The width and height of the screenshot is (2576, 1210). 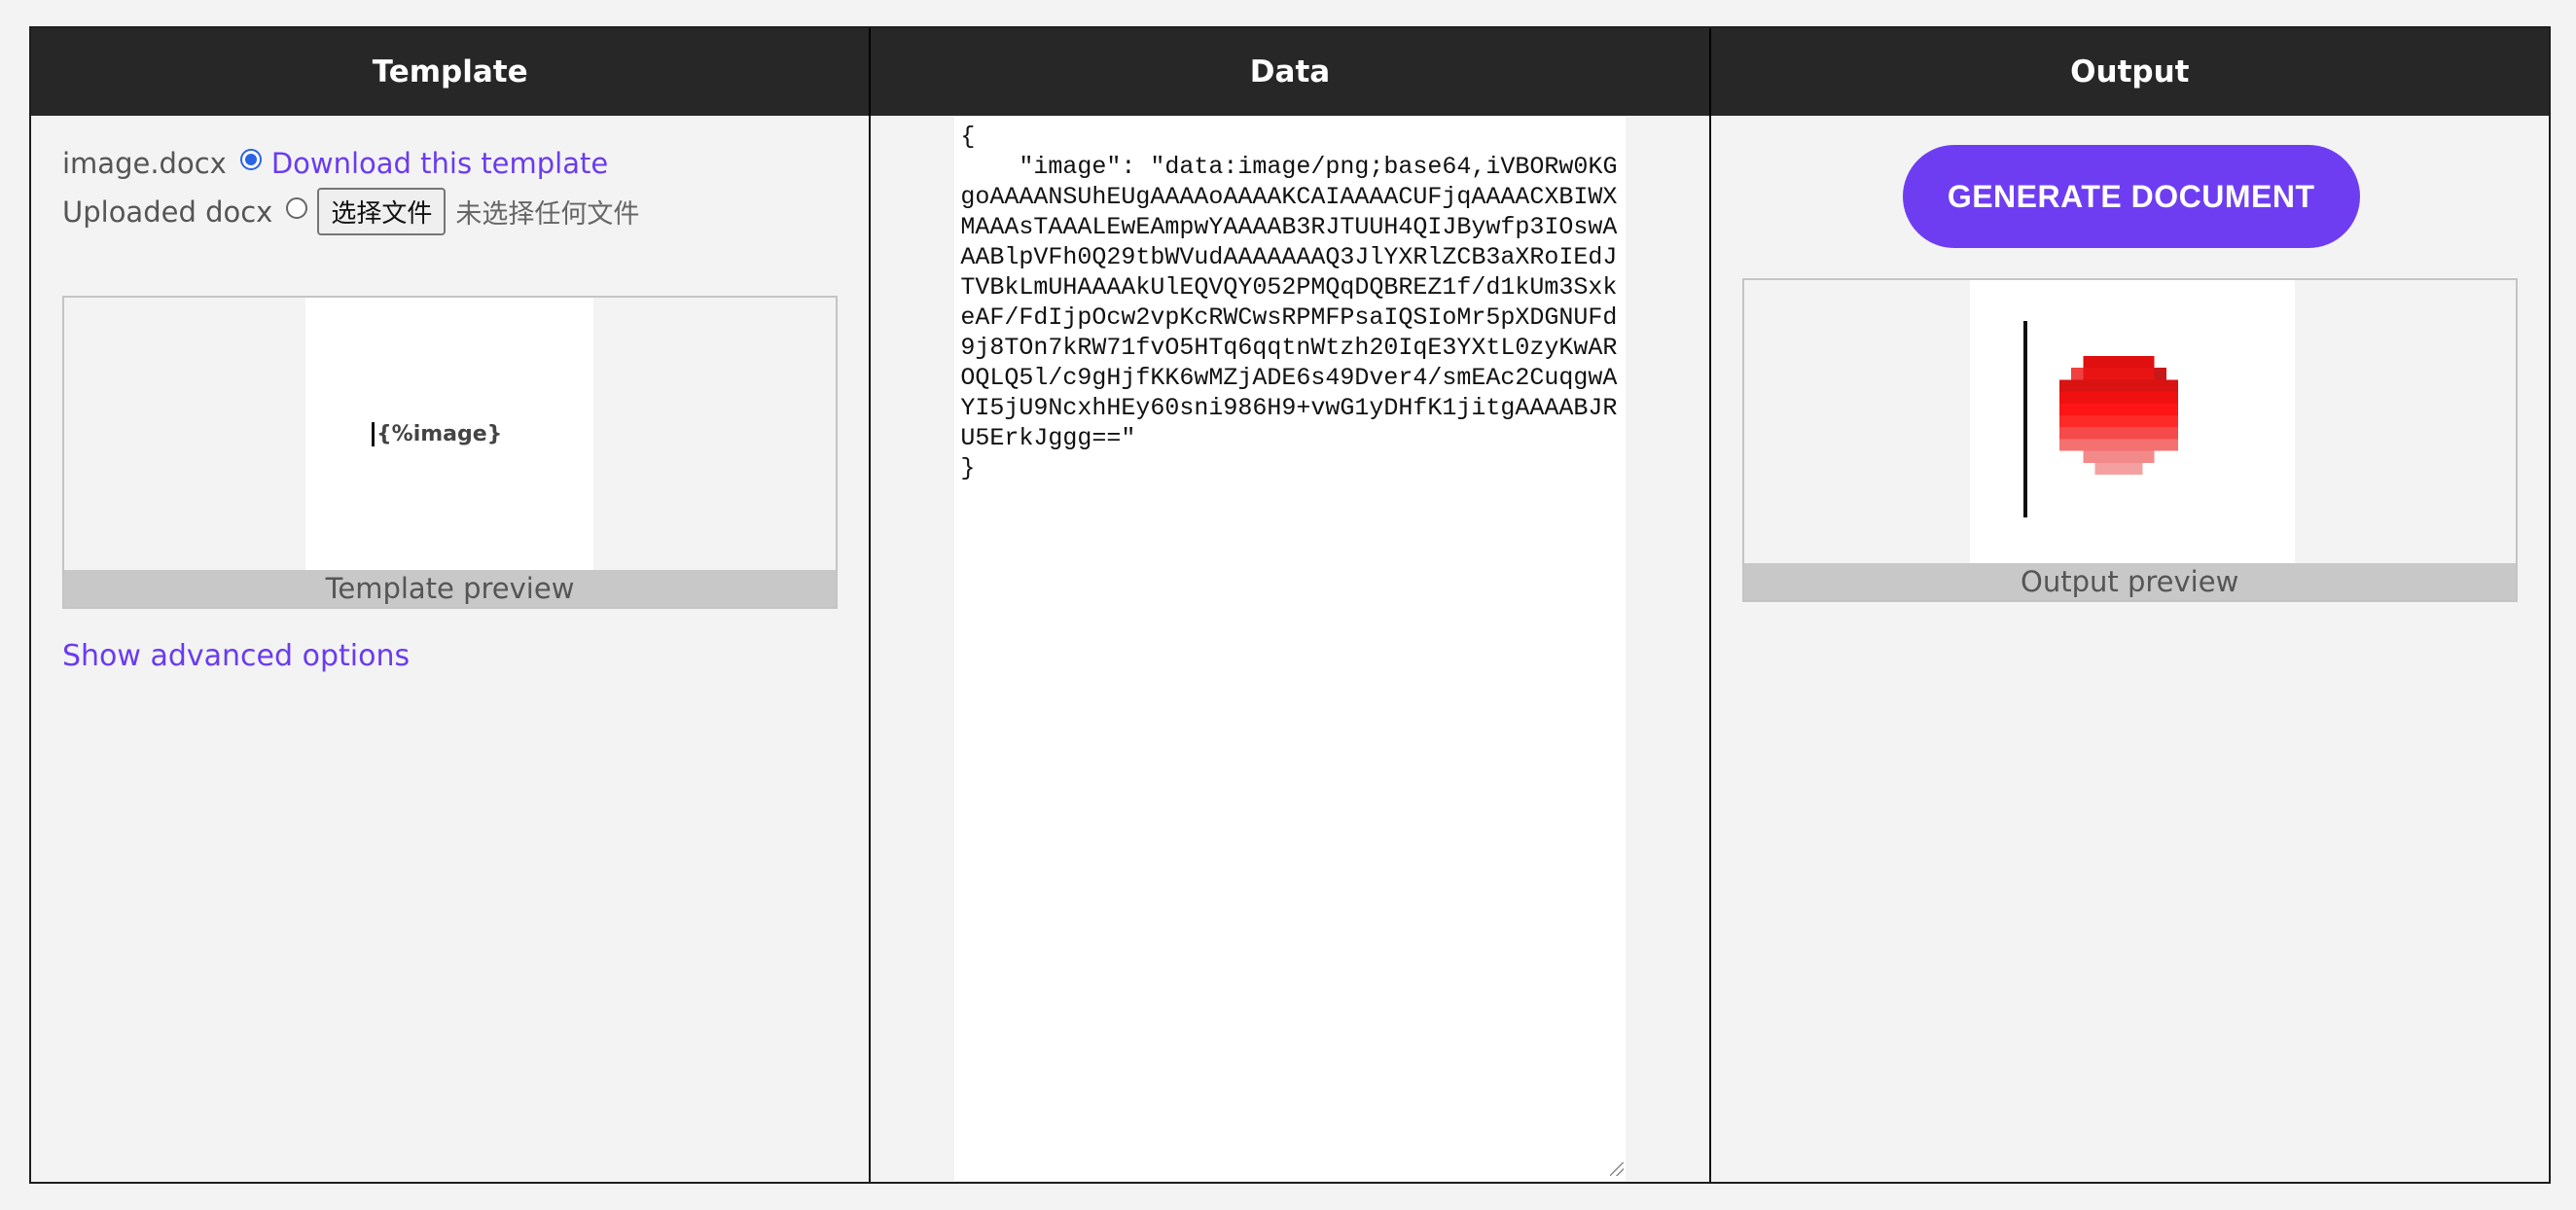 I want to click on output-preview: Output preview, so click(x=2129, y=440).